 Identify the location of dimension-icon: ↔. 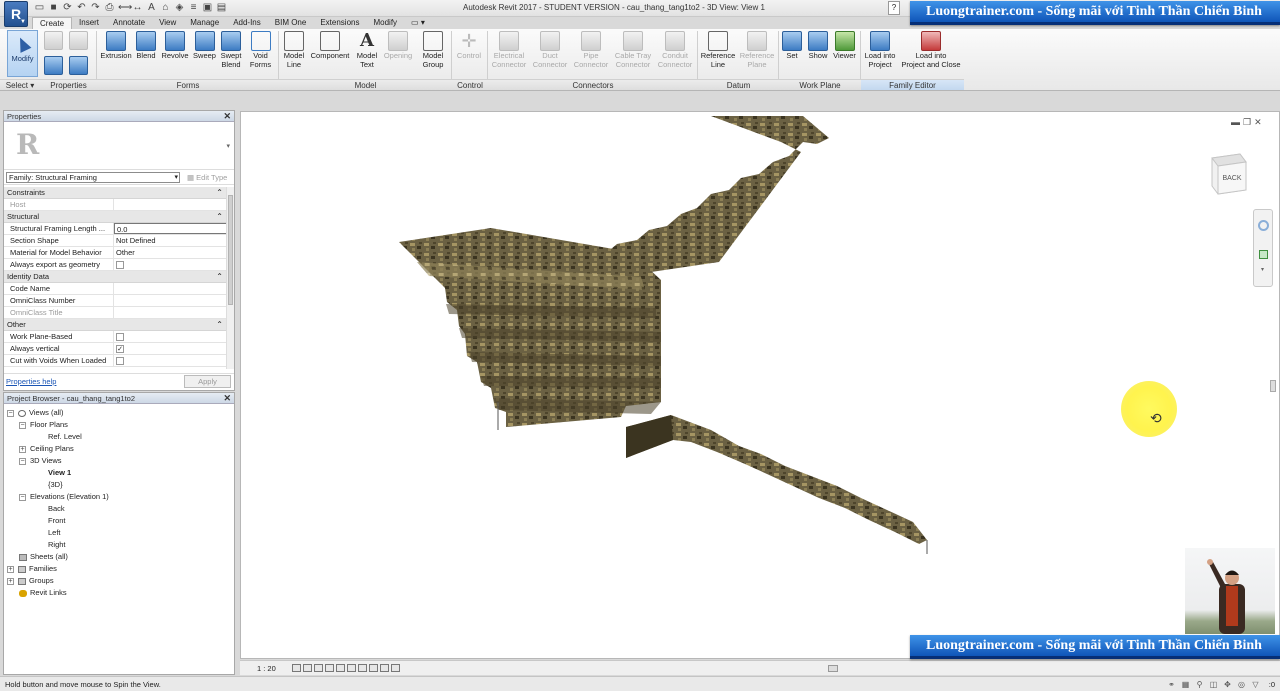
(137, 7).